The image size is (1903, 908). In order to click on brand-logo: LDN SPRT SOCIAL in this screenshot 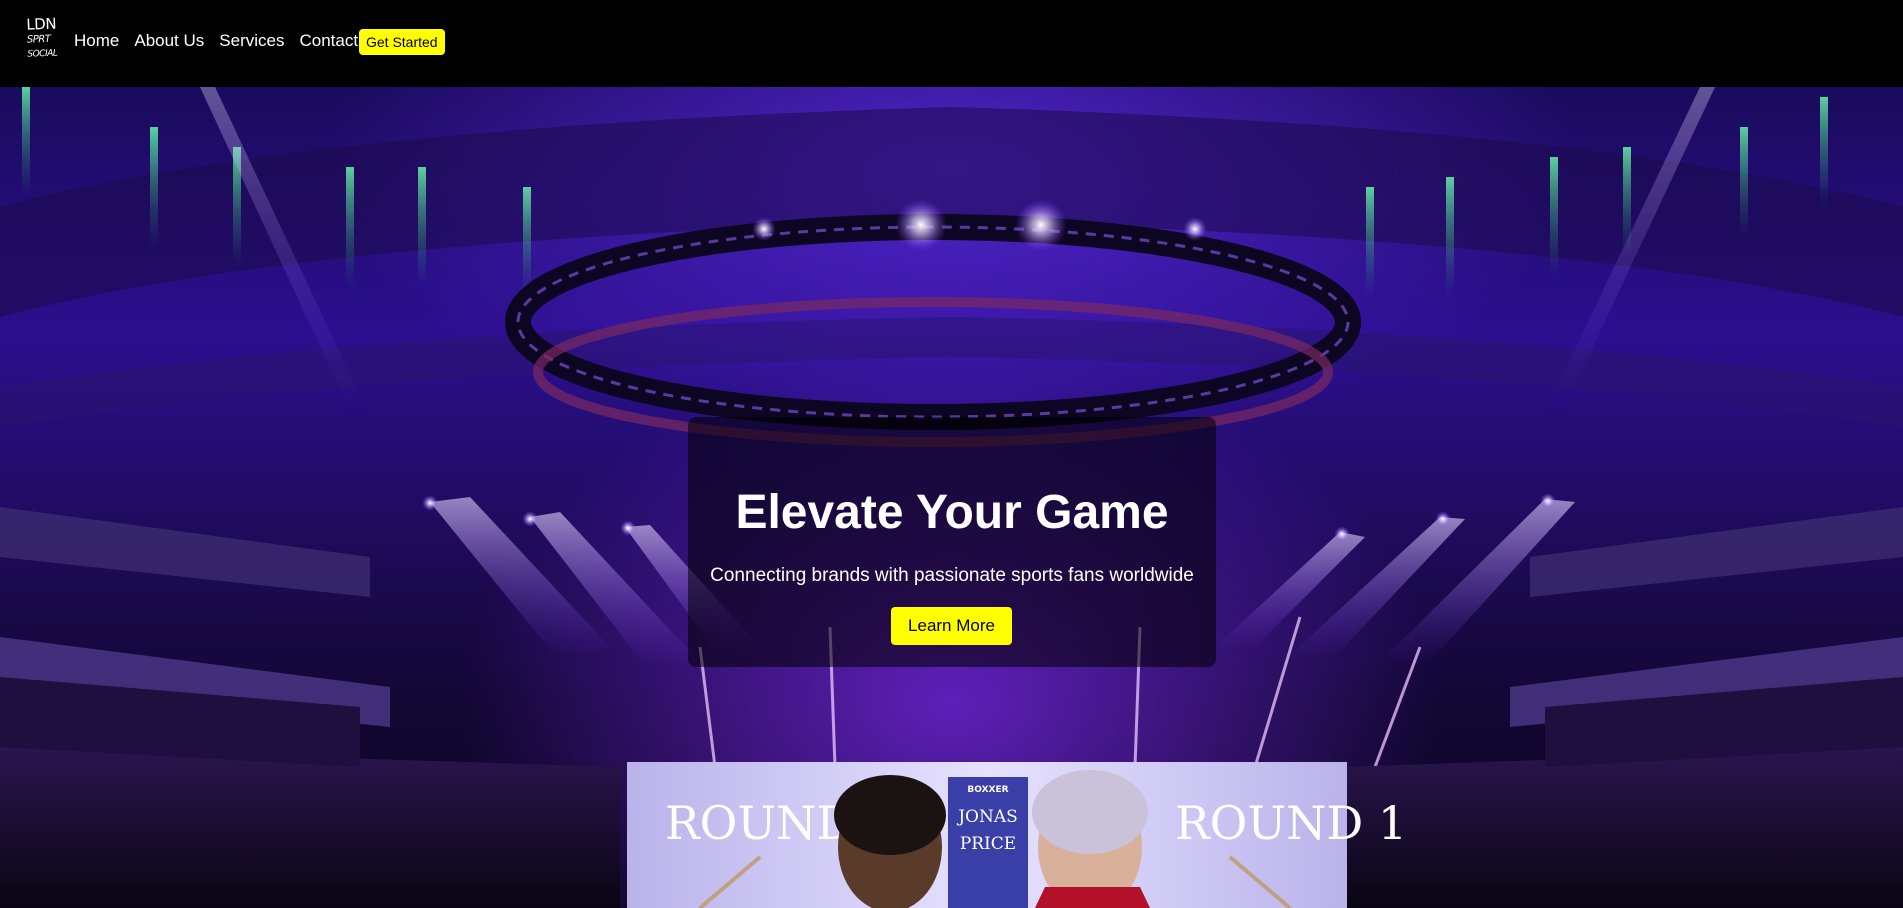, I will do `click(45, 40)`.